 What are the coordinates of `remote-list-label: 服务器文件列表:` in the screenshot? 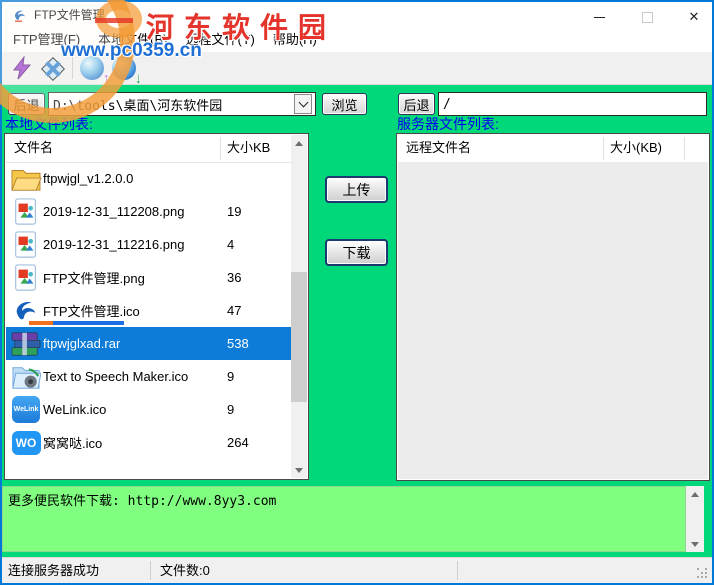 It's located at (448, 124).